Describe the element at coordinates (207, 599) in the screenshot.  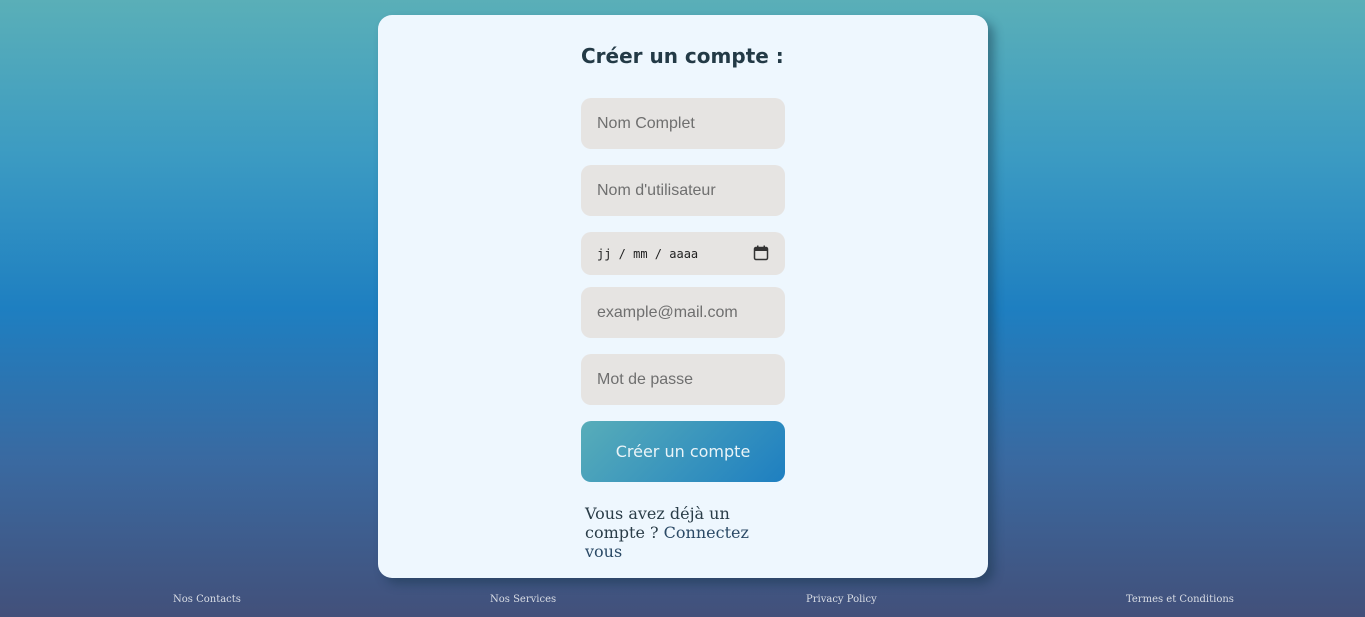
I see `footer-link-contacts: Nos Contacts` at that location.